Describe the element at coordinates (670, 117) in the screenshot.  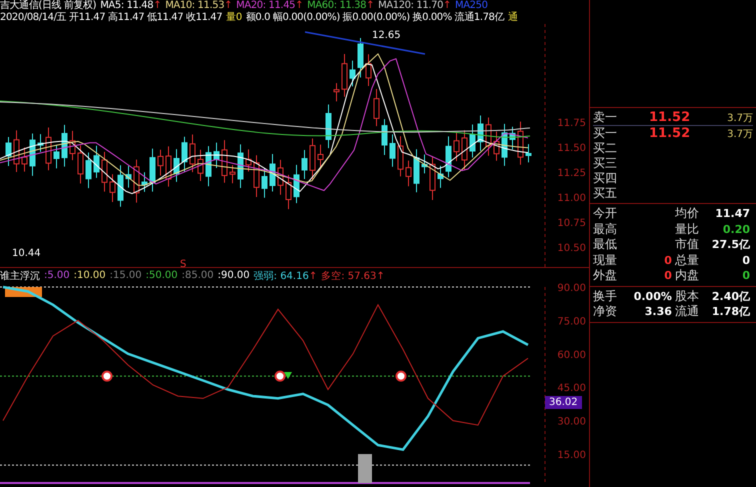
I see `order-price: 11.52` at that location.